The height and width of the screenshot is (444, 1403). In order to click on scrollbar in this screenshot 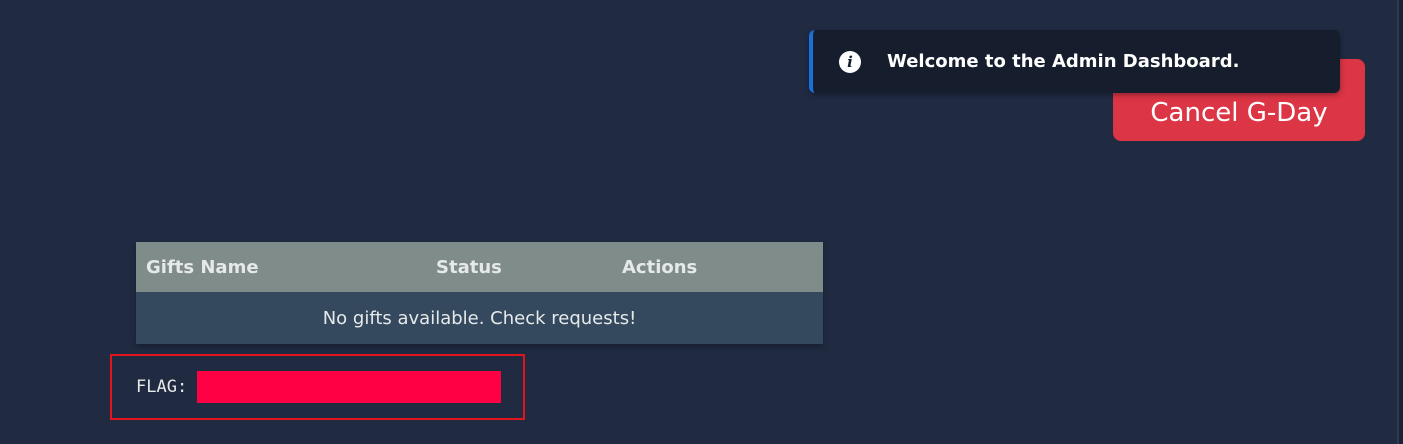, I will do `click(1400, 222)`.